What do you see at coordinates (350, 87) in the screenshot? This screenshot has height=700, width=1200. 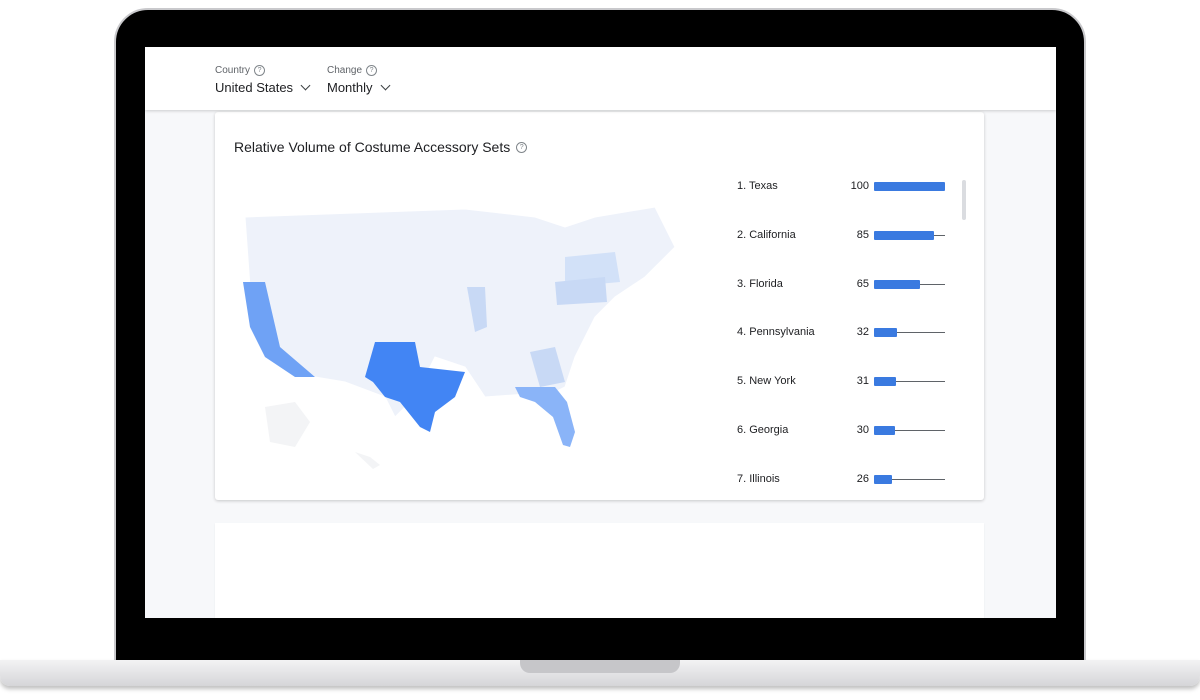 I see `change-value: Monthly` at bounding box center [350, 87].